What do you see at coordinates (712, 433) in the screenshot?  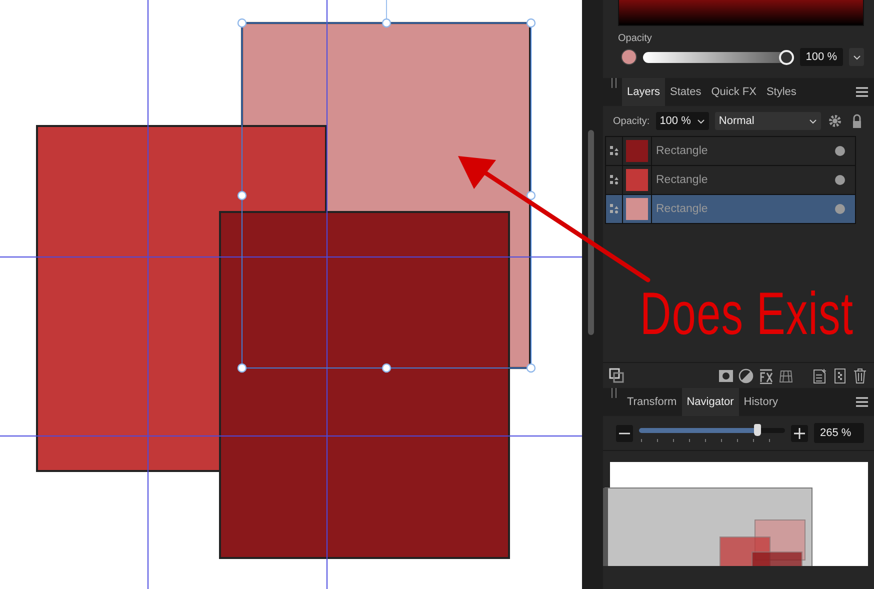 I see `zoom-slider` at bounding box center [712, 433].